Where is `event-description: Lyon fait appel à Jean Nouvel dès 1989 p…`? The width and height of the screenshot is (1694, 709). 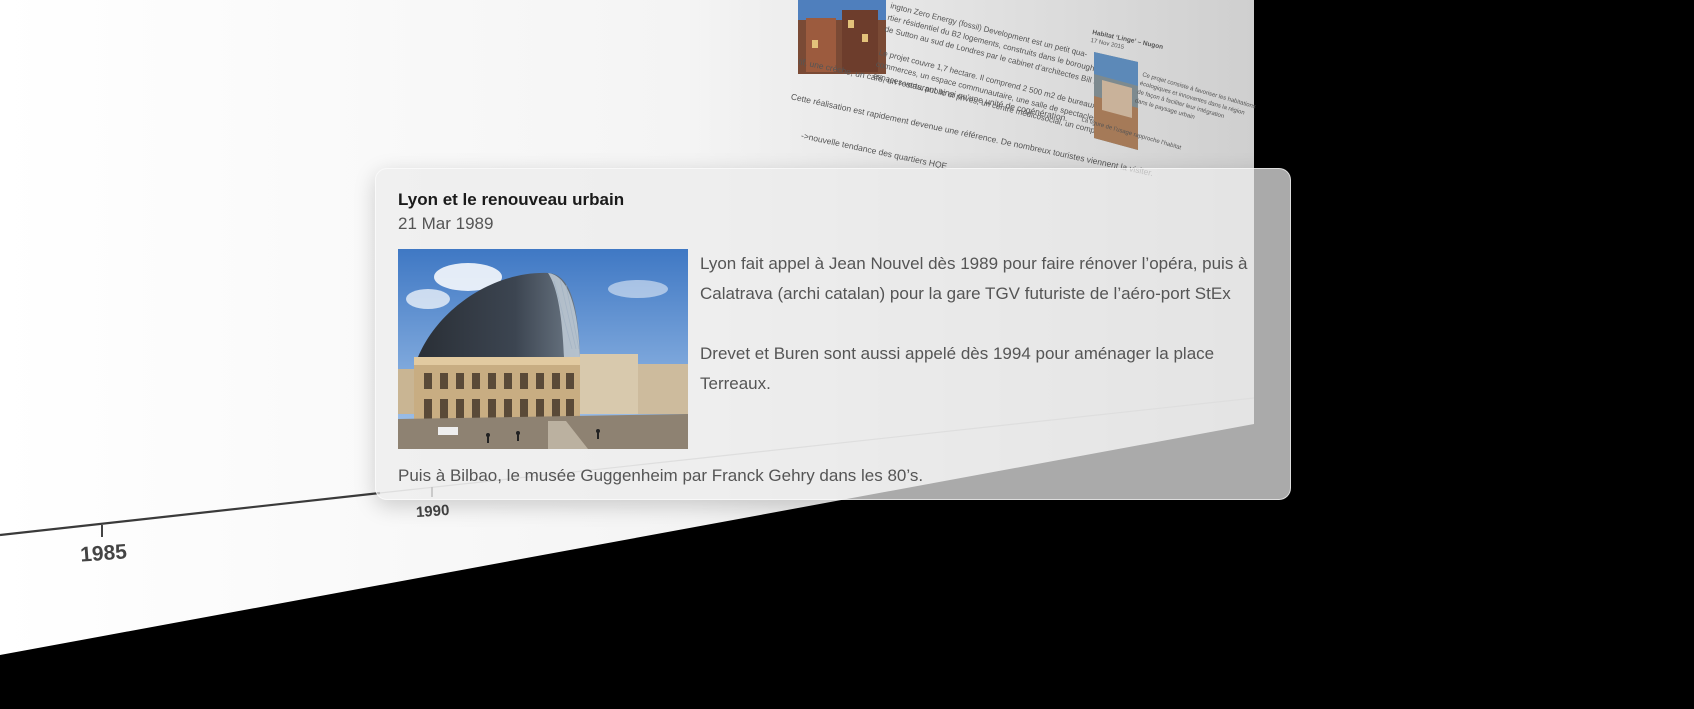 event-description: Lyon fait appel à Jean Nouvel dès 1989 p… is located at coordinates (980, 349).